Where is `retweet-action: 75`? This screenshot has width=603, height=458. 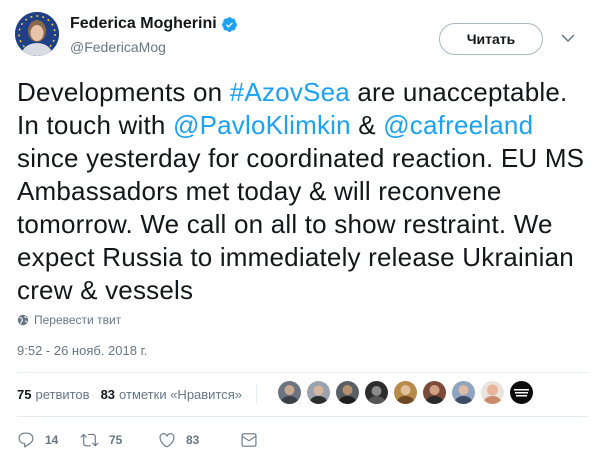 retweet-action: 75 is located at coordinates (119, 440).